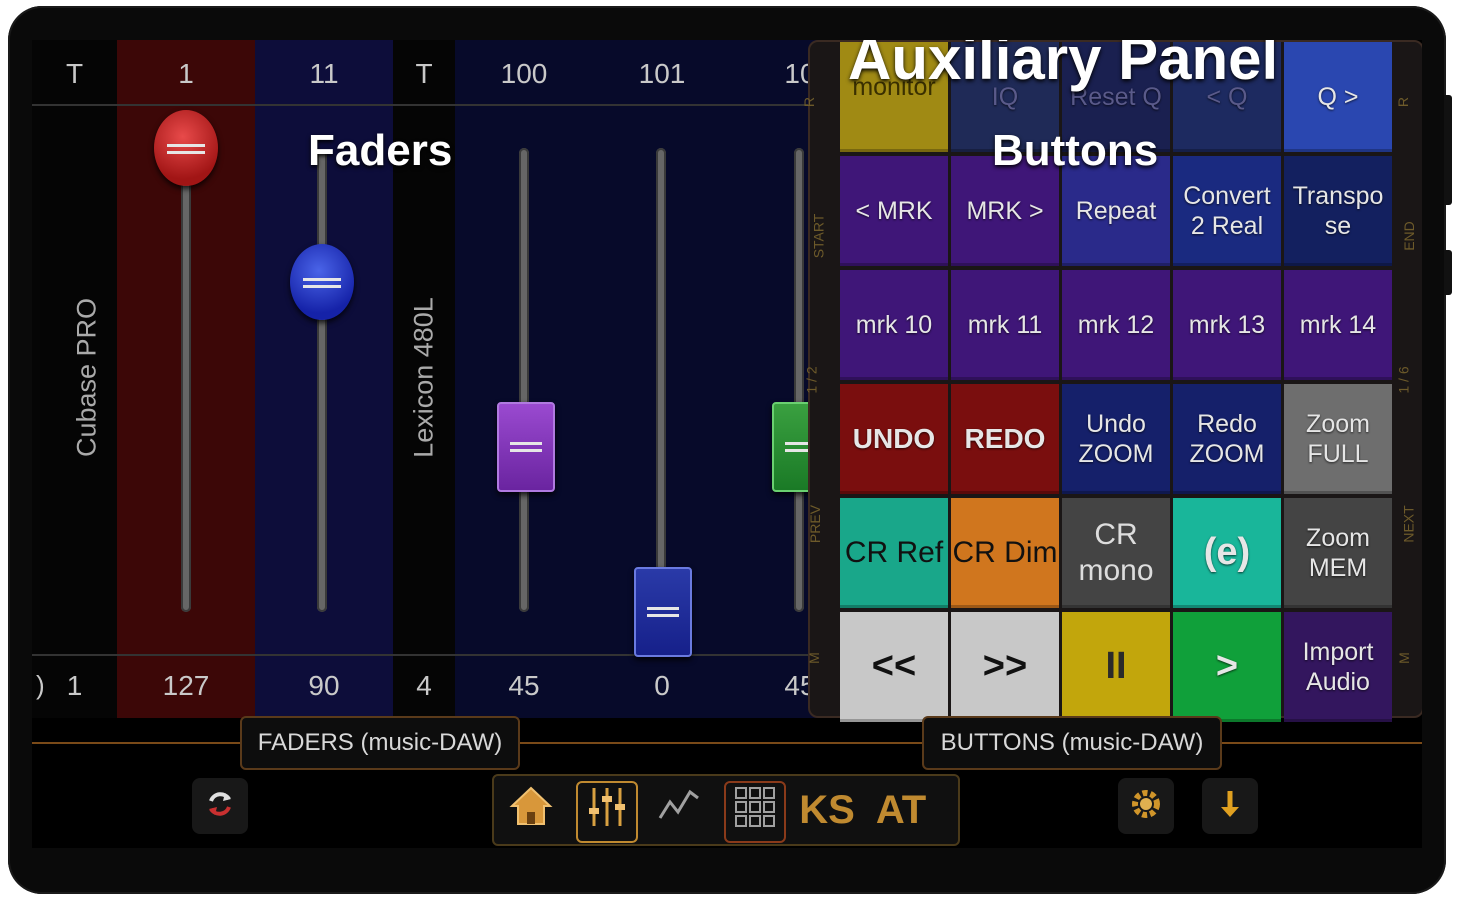  What do you see at coordinates (1408, 524) in the screenshot?
I see `side-label-right: NEXT` at bounding box center [1408, 524].